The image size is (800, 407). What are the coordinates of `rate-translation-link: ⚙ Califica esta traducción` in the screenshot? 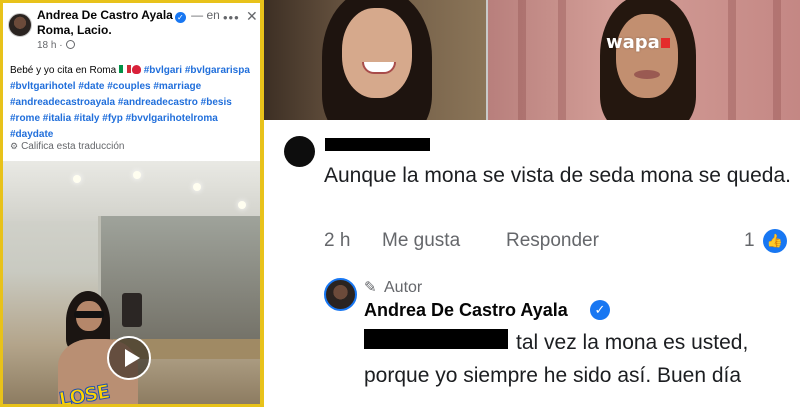 It's located at (67, 146).